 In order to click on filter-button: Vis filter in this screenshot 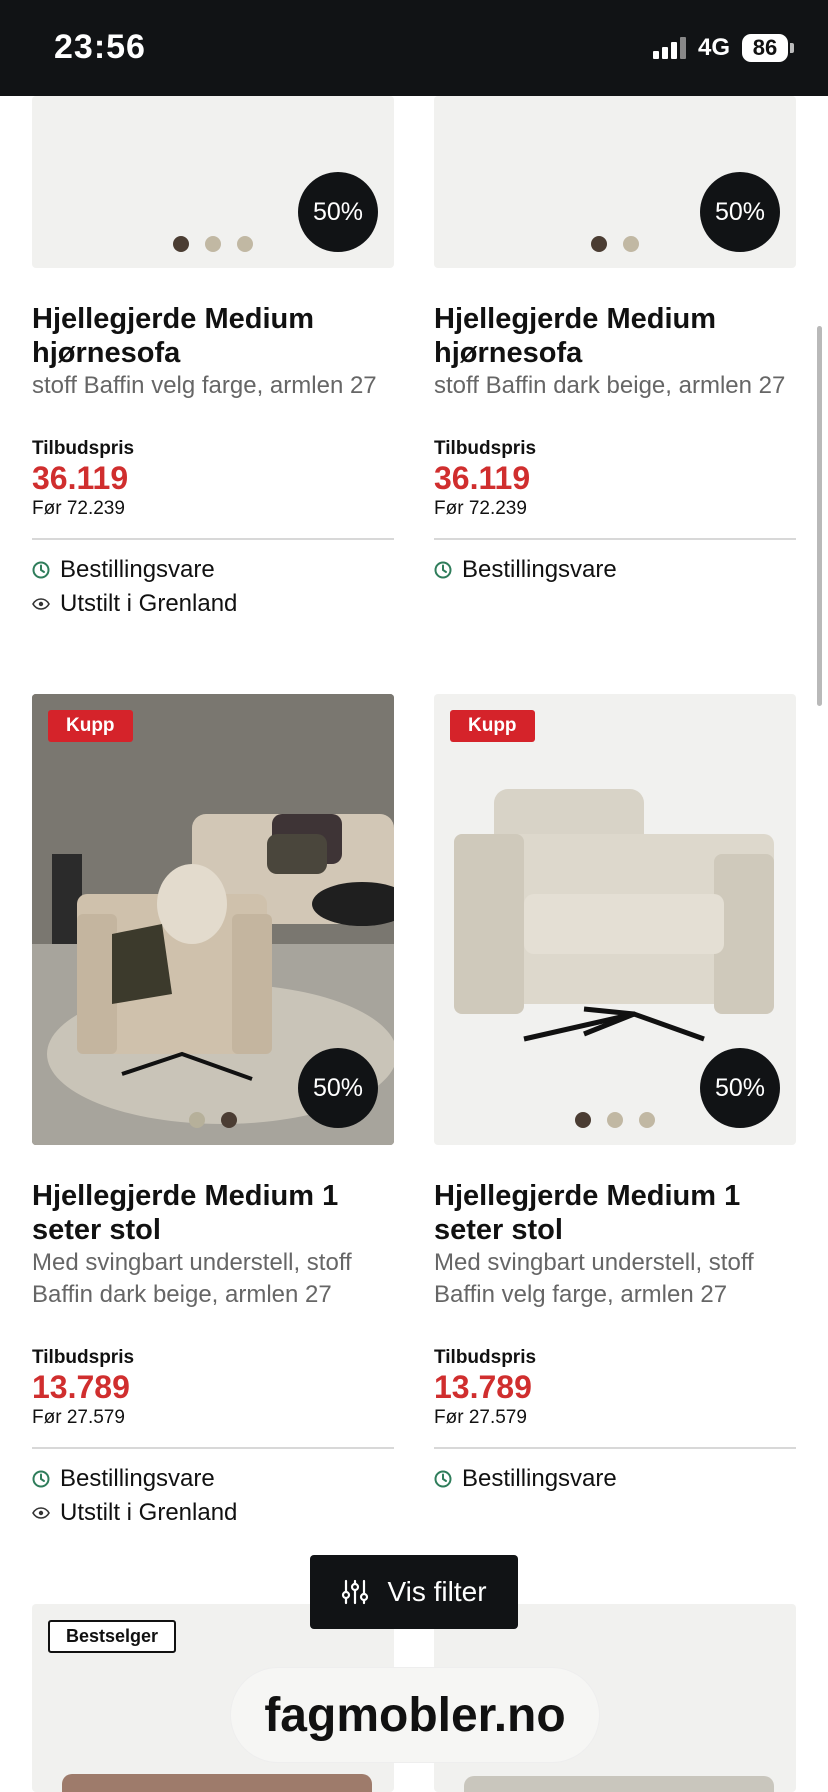, I will do `click(414, 1592)`.